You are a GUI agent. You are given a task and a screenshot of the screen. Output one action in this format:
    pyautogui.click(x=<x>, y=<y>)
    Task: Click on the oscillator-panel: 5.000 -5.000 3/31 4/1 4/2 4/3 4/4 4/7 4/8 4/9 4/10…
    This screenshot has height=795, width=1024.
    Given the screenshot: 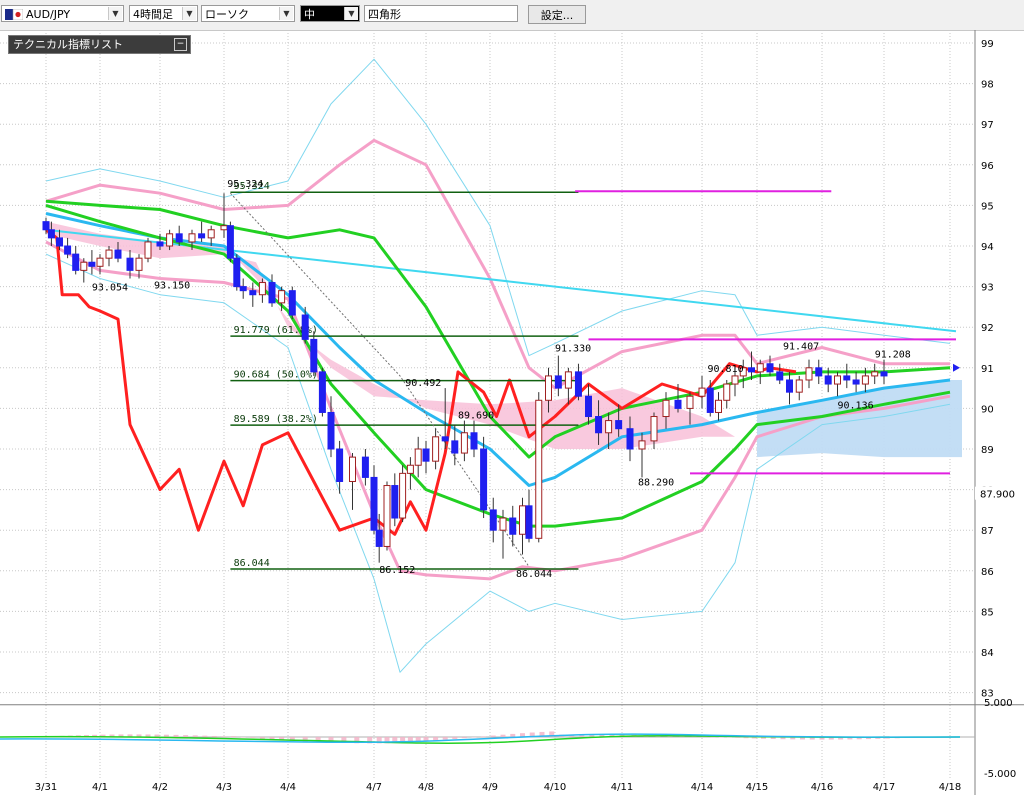 What is the action you would take?
    pyautogui.click(x=508, y=745)
    